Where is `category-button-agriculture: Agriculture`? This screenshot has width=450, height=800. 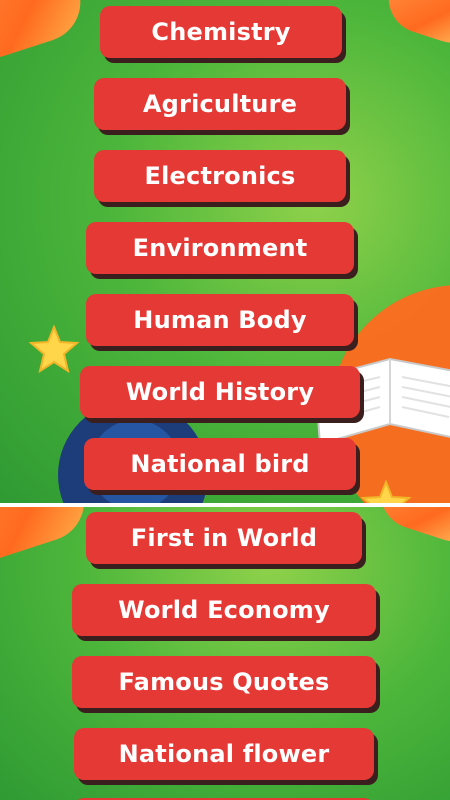 category-button-agriculture: Agriculture is located at coordinates (220, 104).